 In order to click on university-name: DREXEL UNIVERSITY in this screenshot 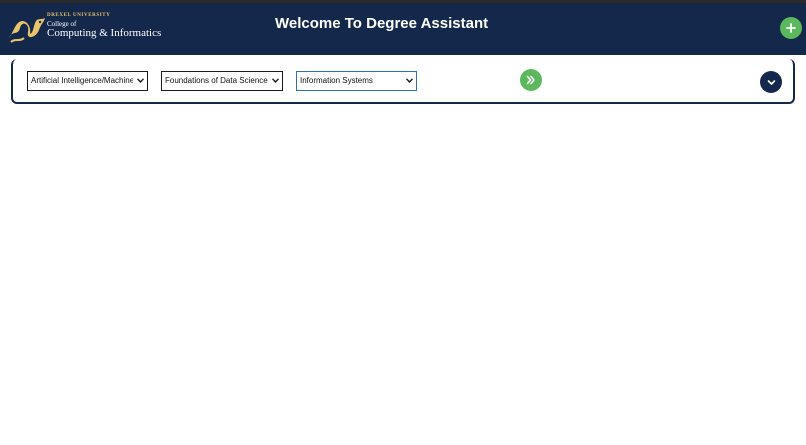, I will do `click(79, 15)`.